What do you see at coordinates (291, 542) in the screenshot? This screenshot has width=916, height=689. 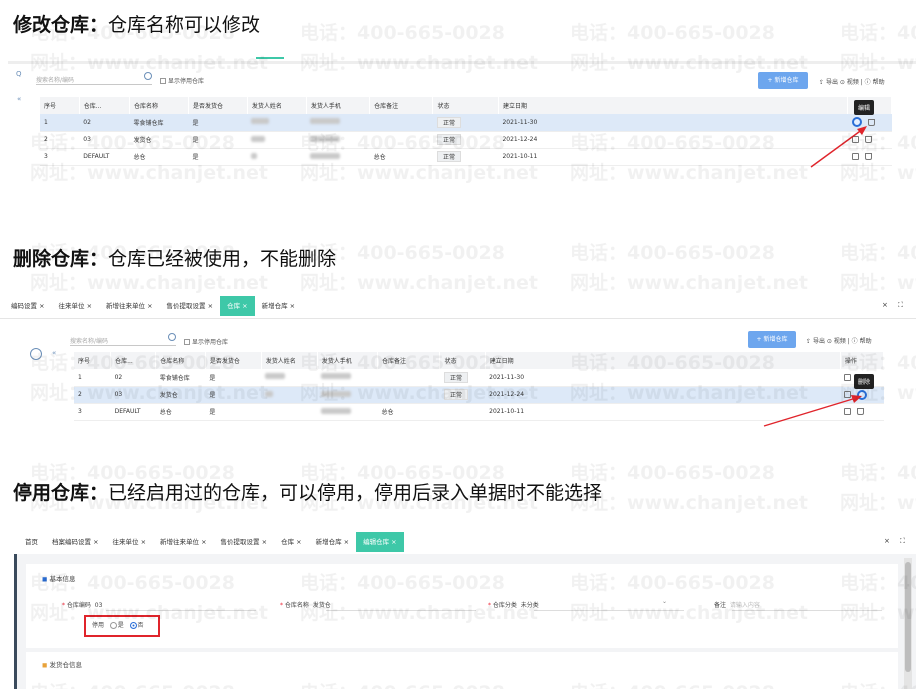 I see `tab: 仓库 ×` at bounding box center [291, 542].